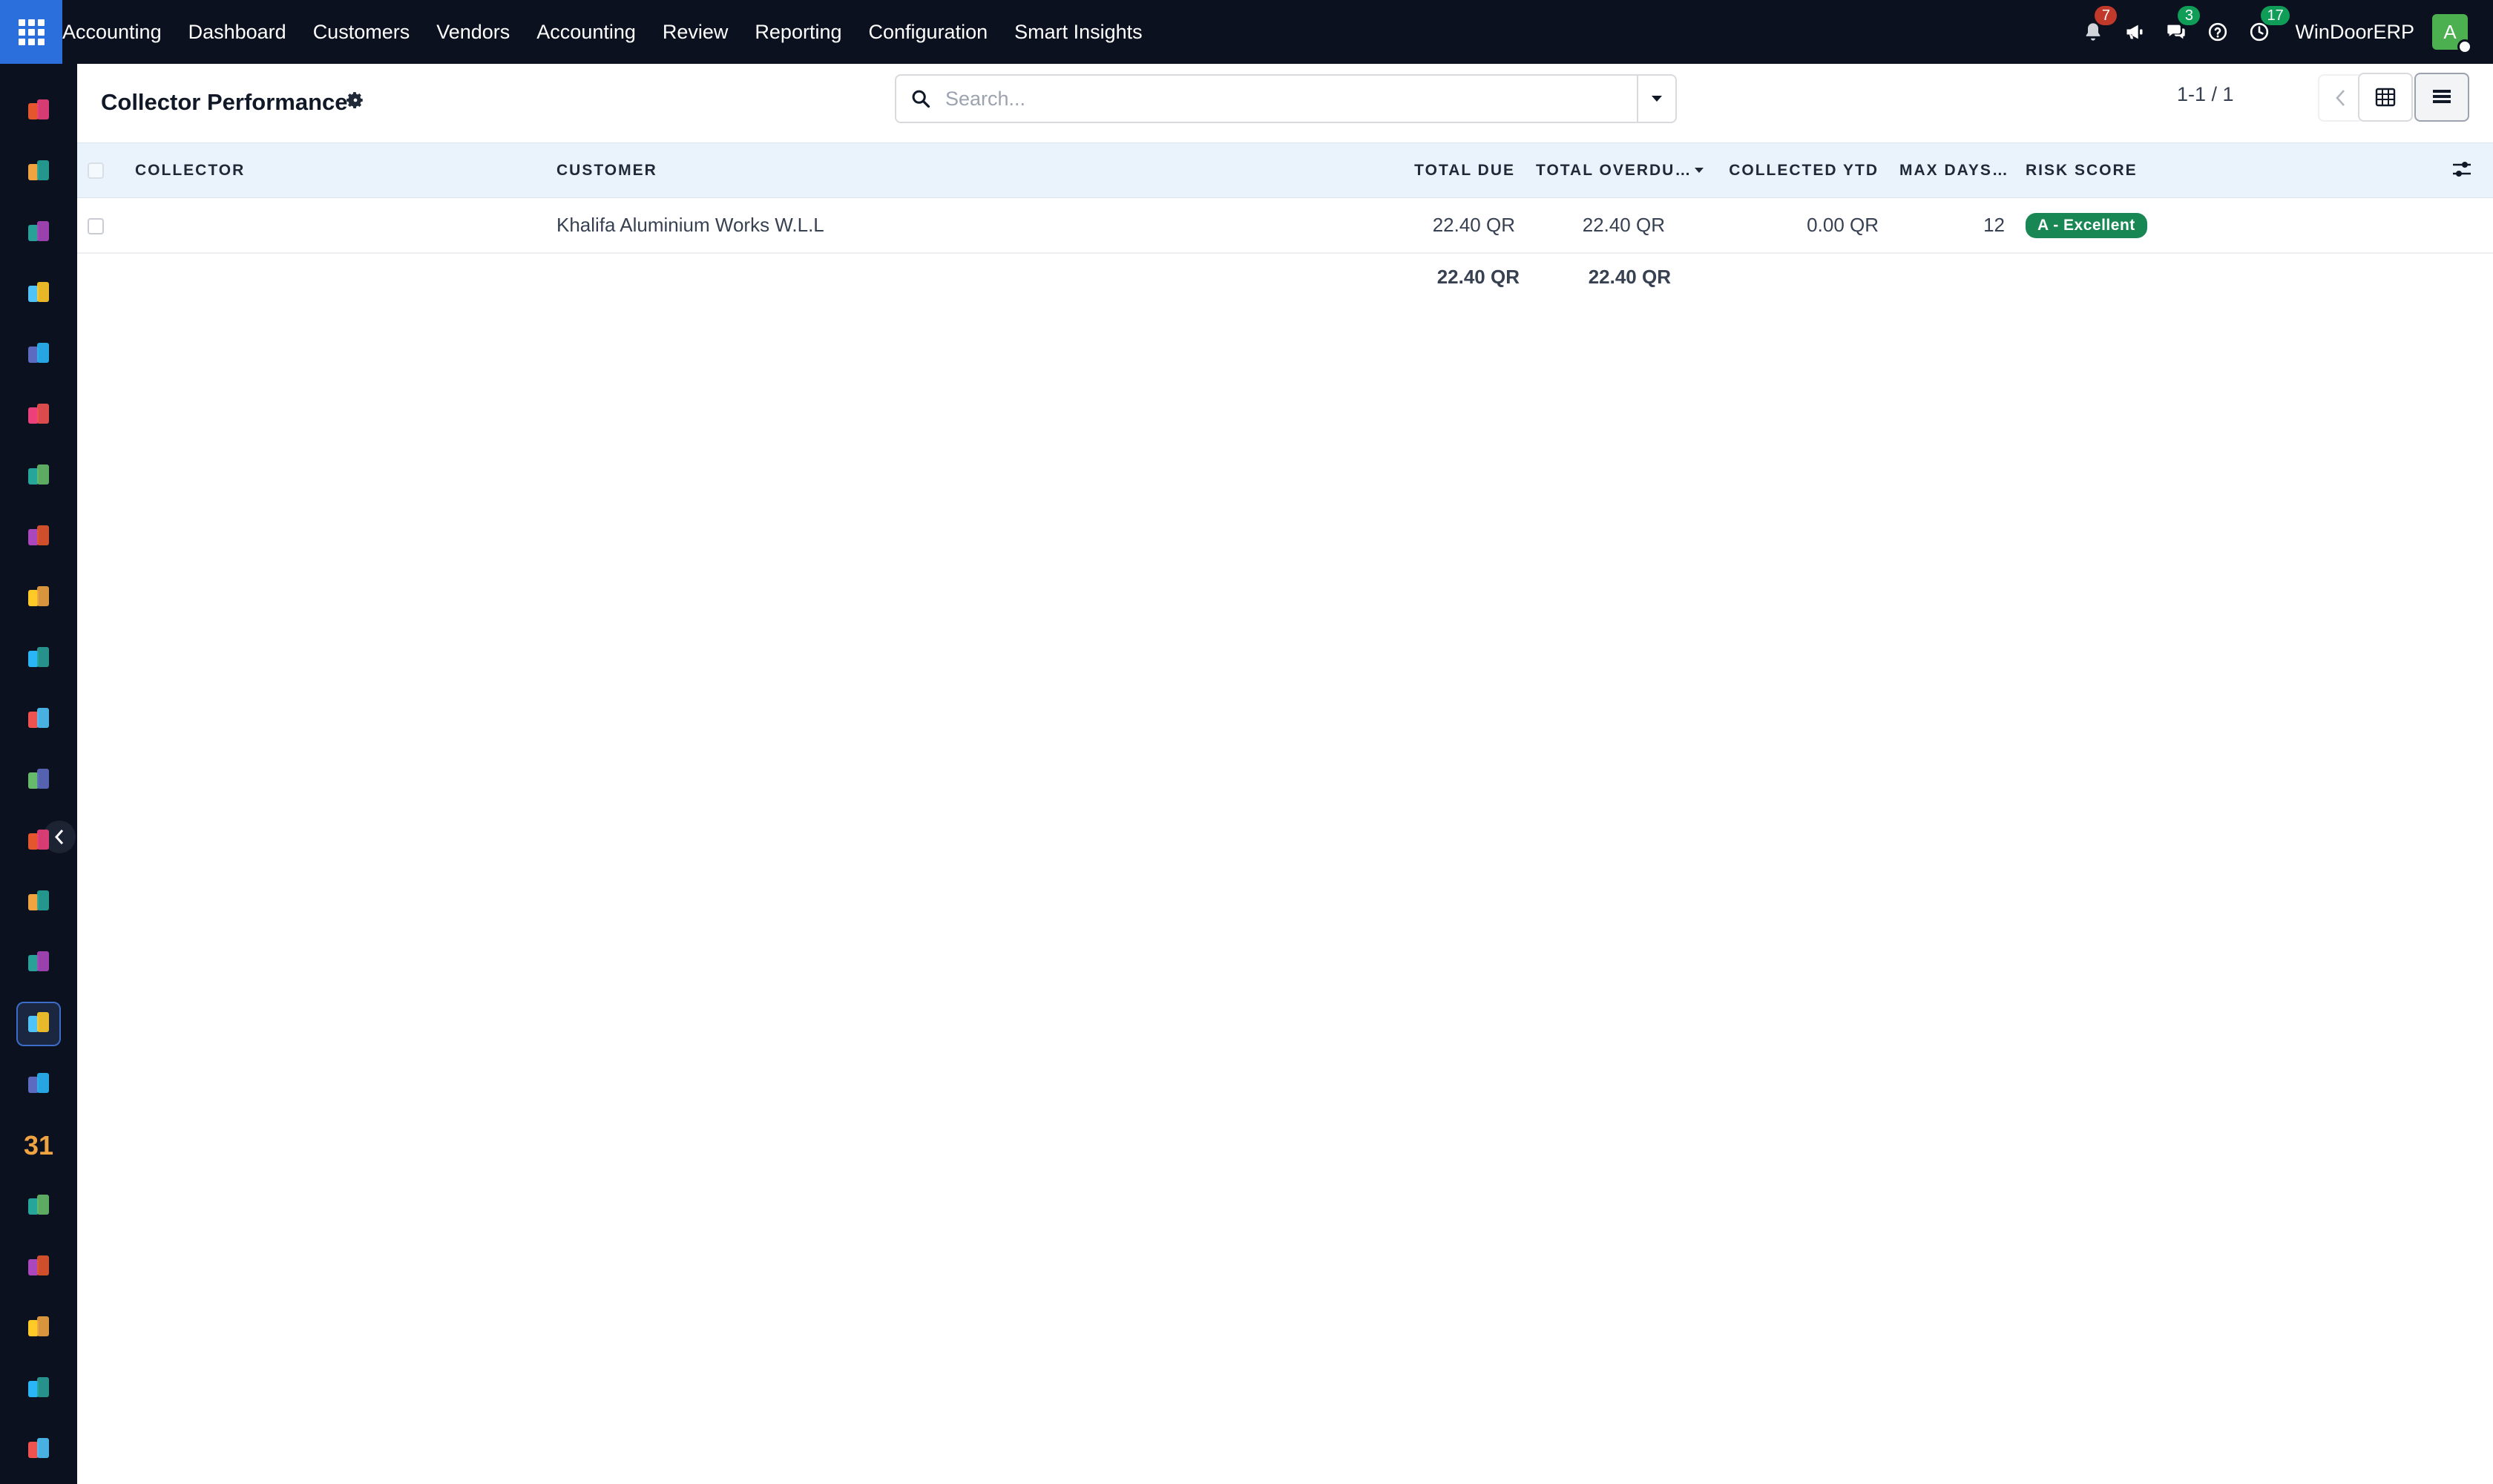 The height and width of the screenshot is (1484, 2493). I want to click on sign-icon, so click(38, 1206).